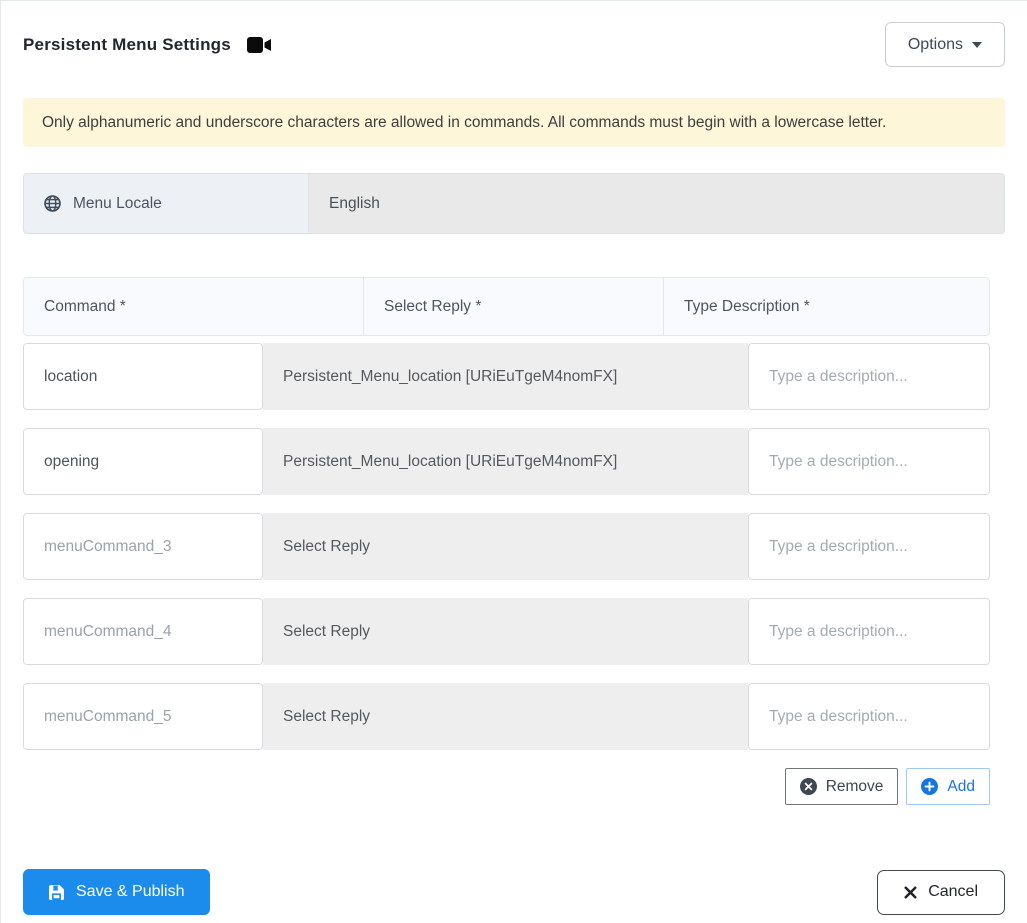 The height and width of the screenshot is (923, 1027). Describe the element at coordinates (194, 306) in the screenshot. I see `column-header-command: Command *` at that location.